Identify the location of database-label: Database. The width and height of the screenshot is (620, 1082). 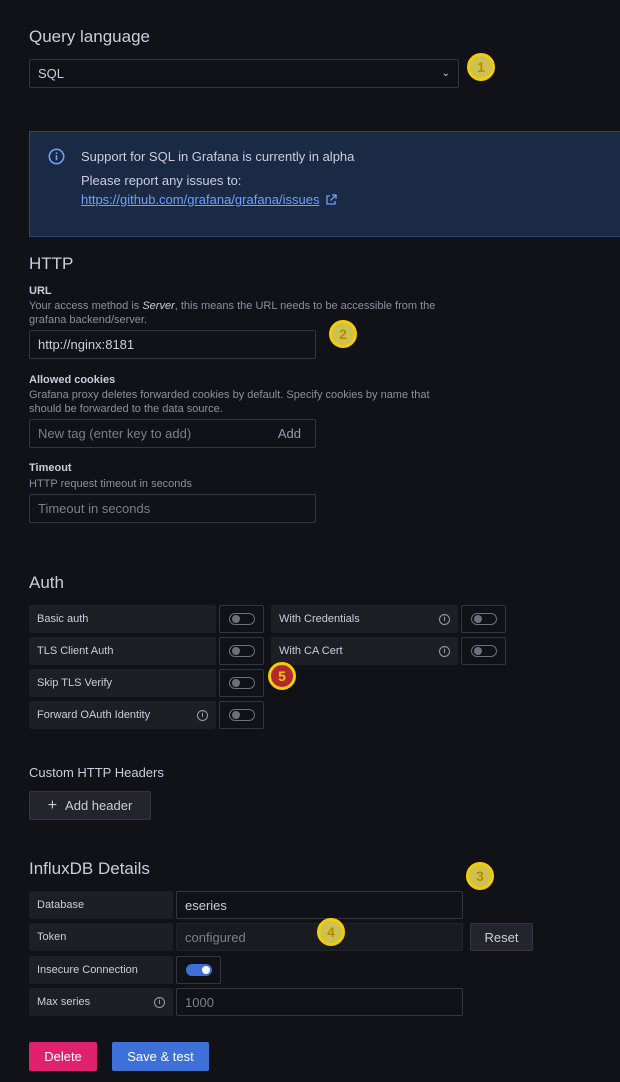
(101, 905).